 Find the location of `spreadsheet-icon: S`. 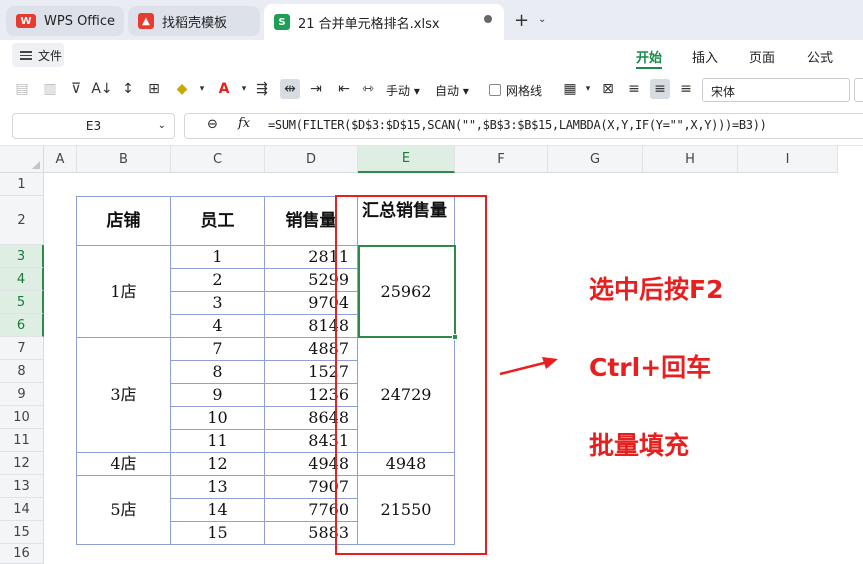

spreadsheet-icon: S is located at coordinates (282, 22).